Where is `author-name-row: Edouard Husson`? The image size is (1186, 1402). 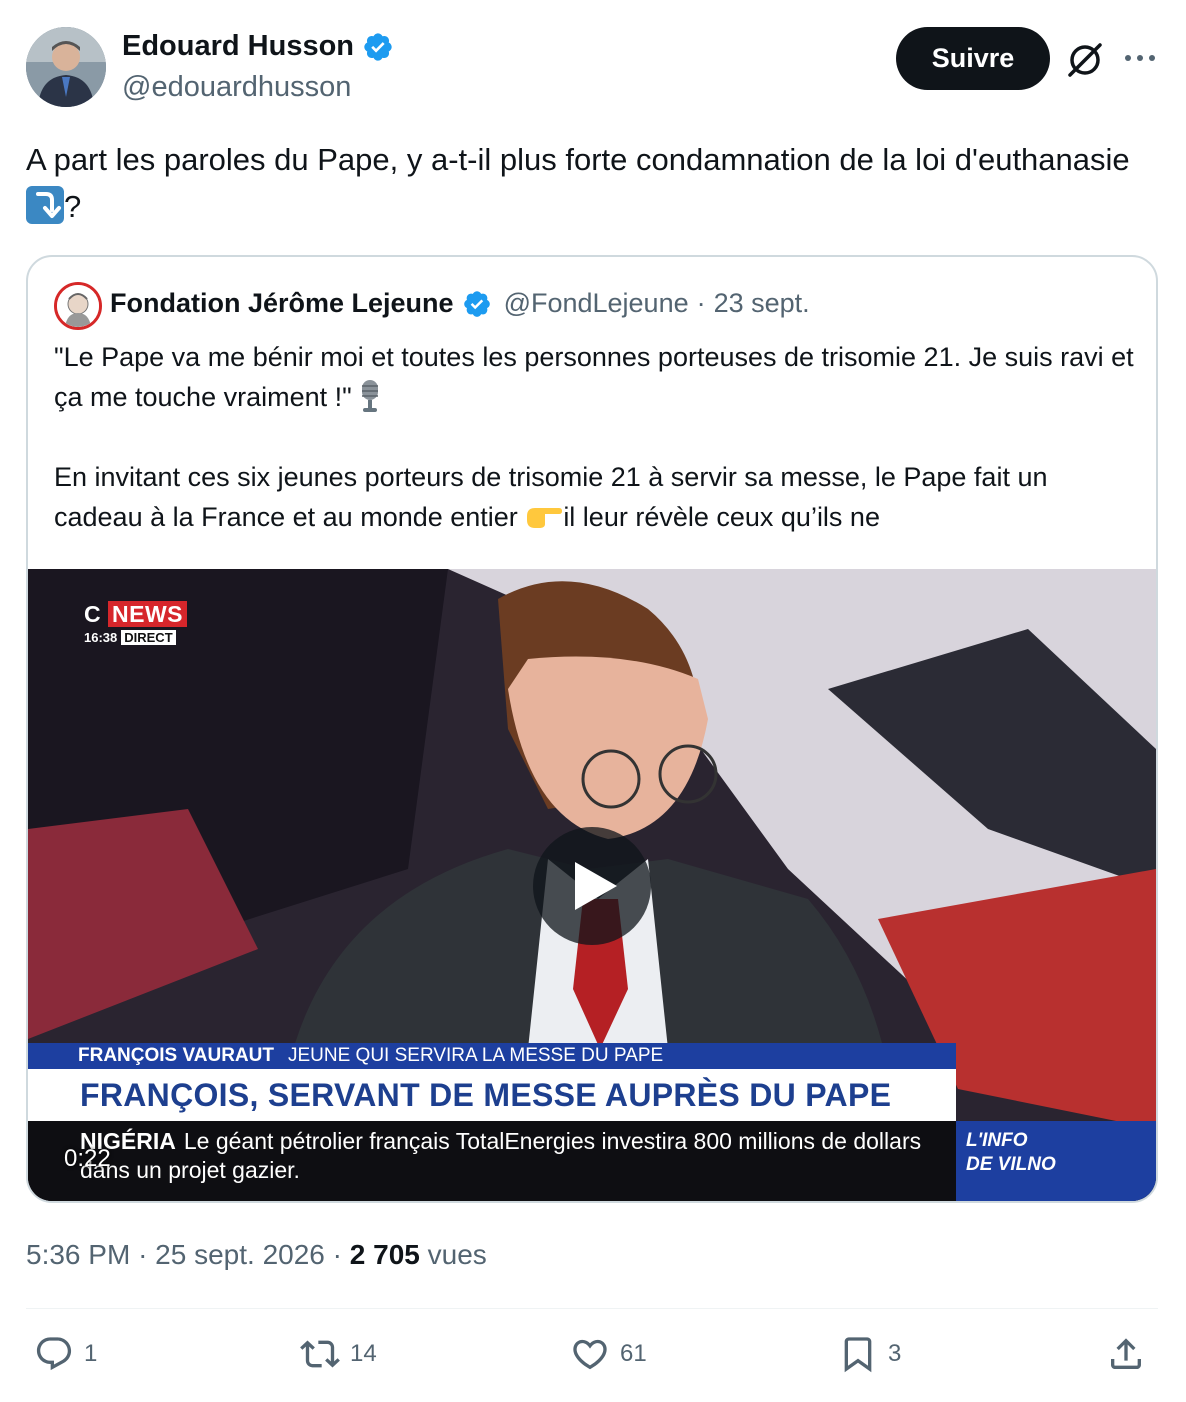
author-name-row: Edouard Husson is located at coordinates (258, 46).